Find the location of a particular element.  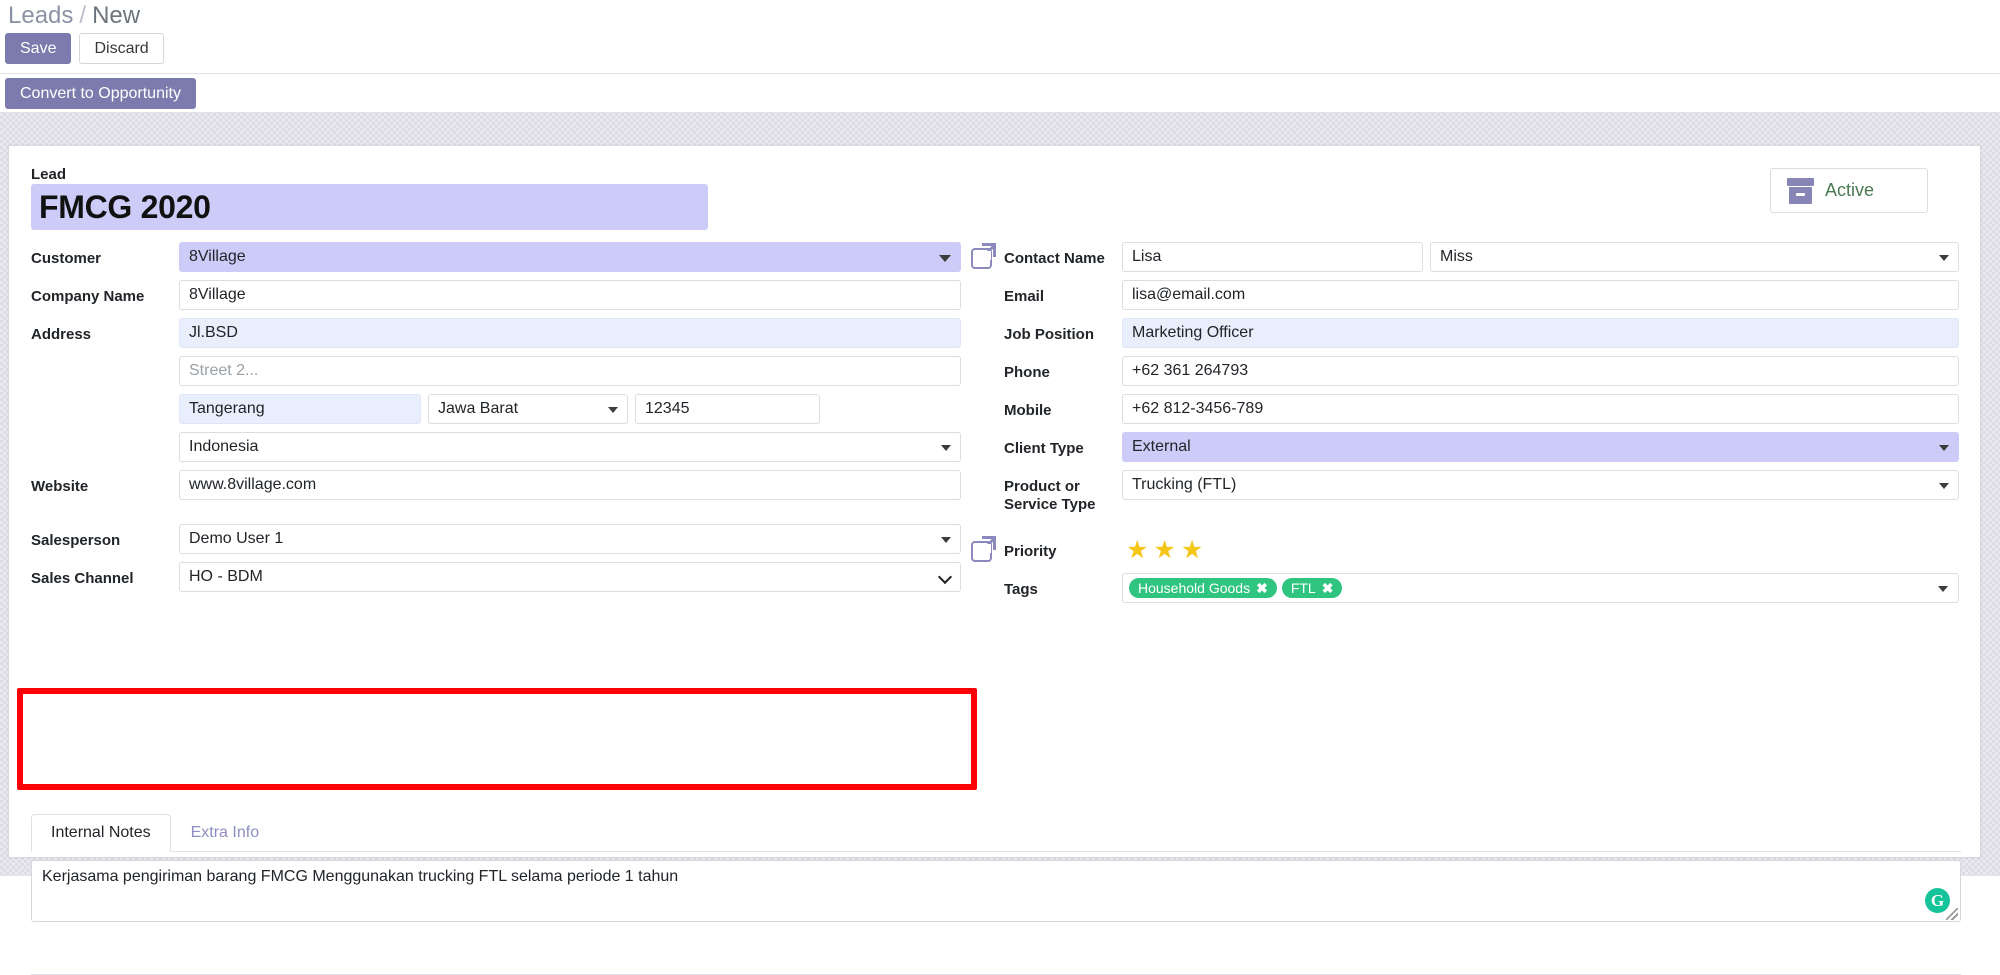

phone-input is located at coordinates (1540, 371).